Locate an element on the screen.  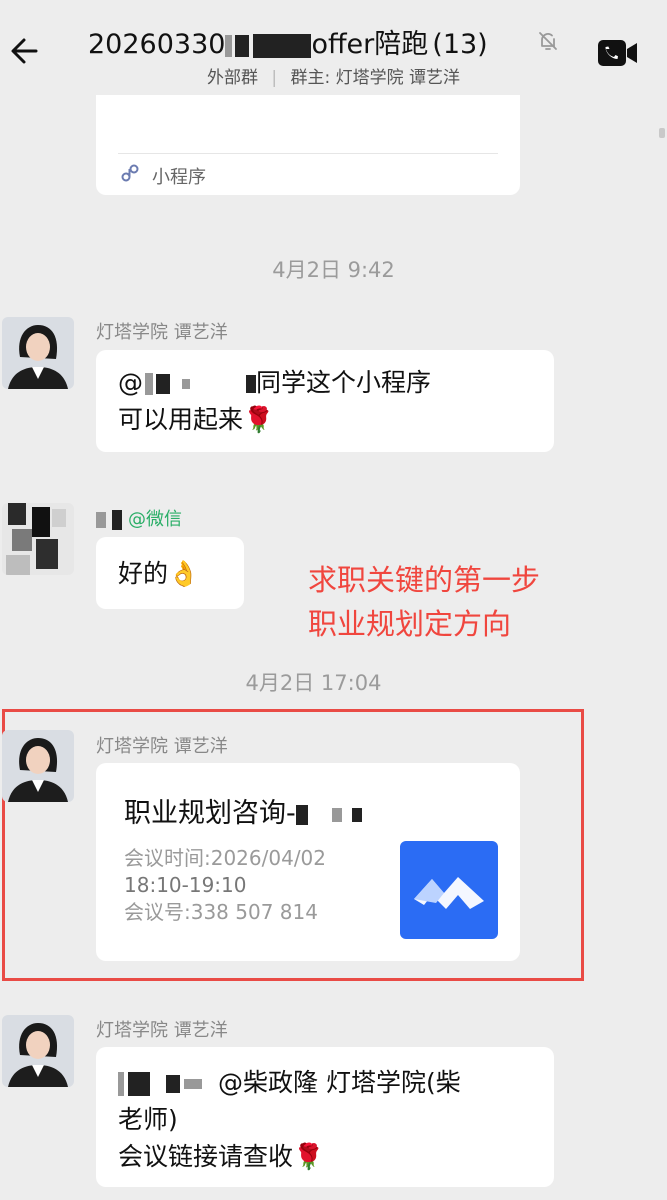
message-bubble: @柴政隆 灯塔学院(柴 老师) 会议链接请查收🌹 is located at coordinates (325, 1117).